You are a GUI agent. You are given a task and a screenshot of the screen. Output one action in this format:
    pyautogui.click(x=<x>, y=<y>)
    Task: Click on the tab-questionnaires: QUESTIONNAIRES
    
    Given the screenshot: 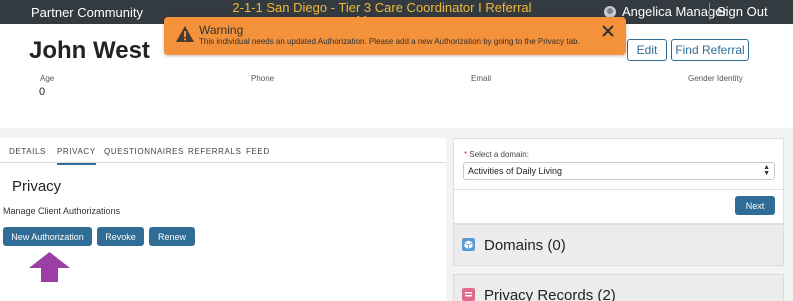 What is the action you would take?
    pyautogui.click(x=144, y=151)
    